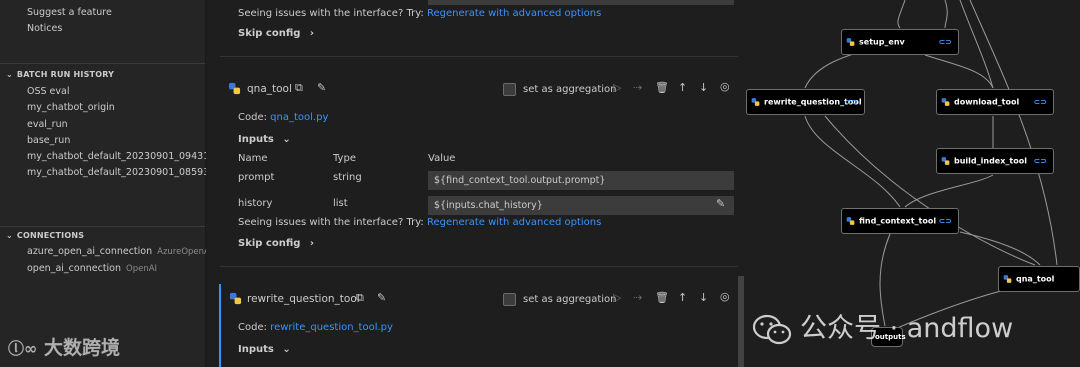  Describe the element at coordinates (256, 349) in the screenshot. I see `inputs-label: Inputs` at that location.